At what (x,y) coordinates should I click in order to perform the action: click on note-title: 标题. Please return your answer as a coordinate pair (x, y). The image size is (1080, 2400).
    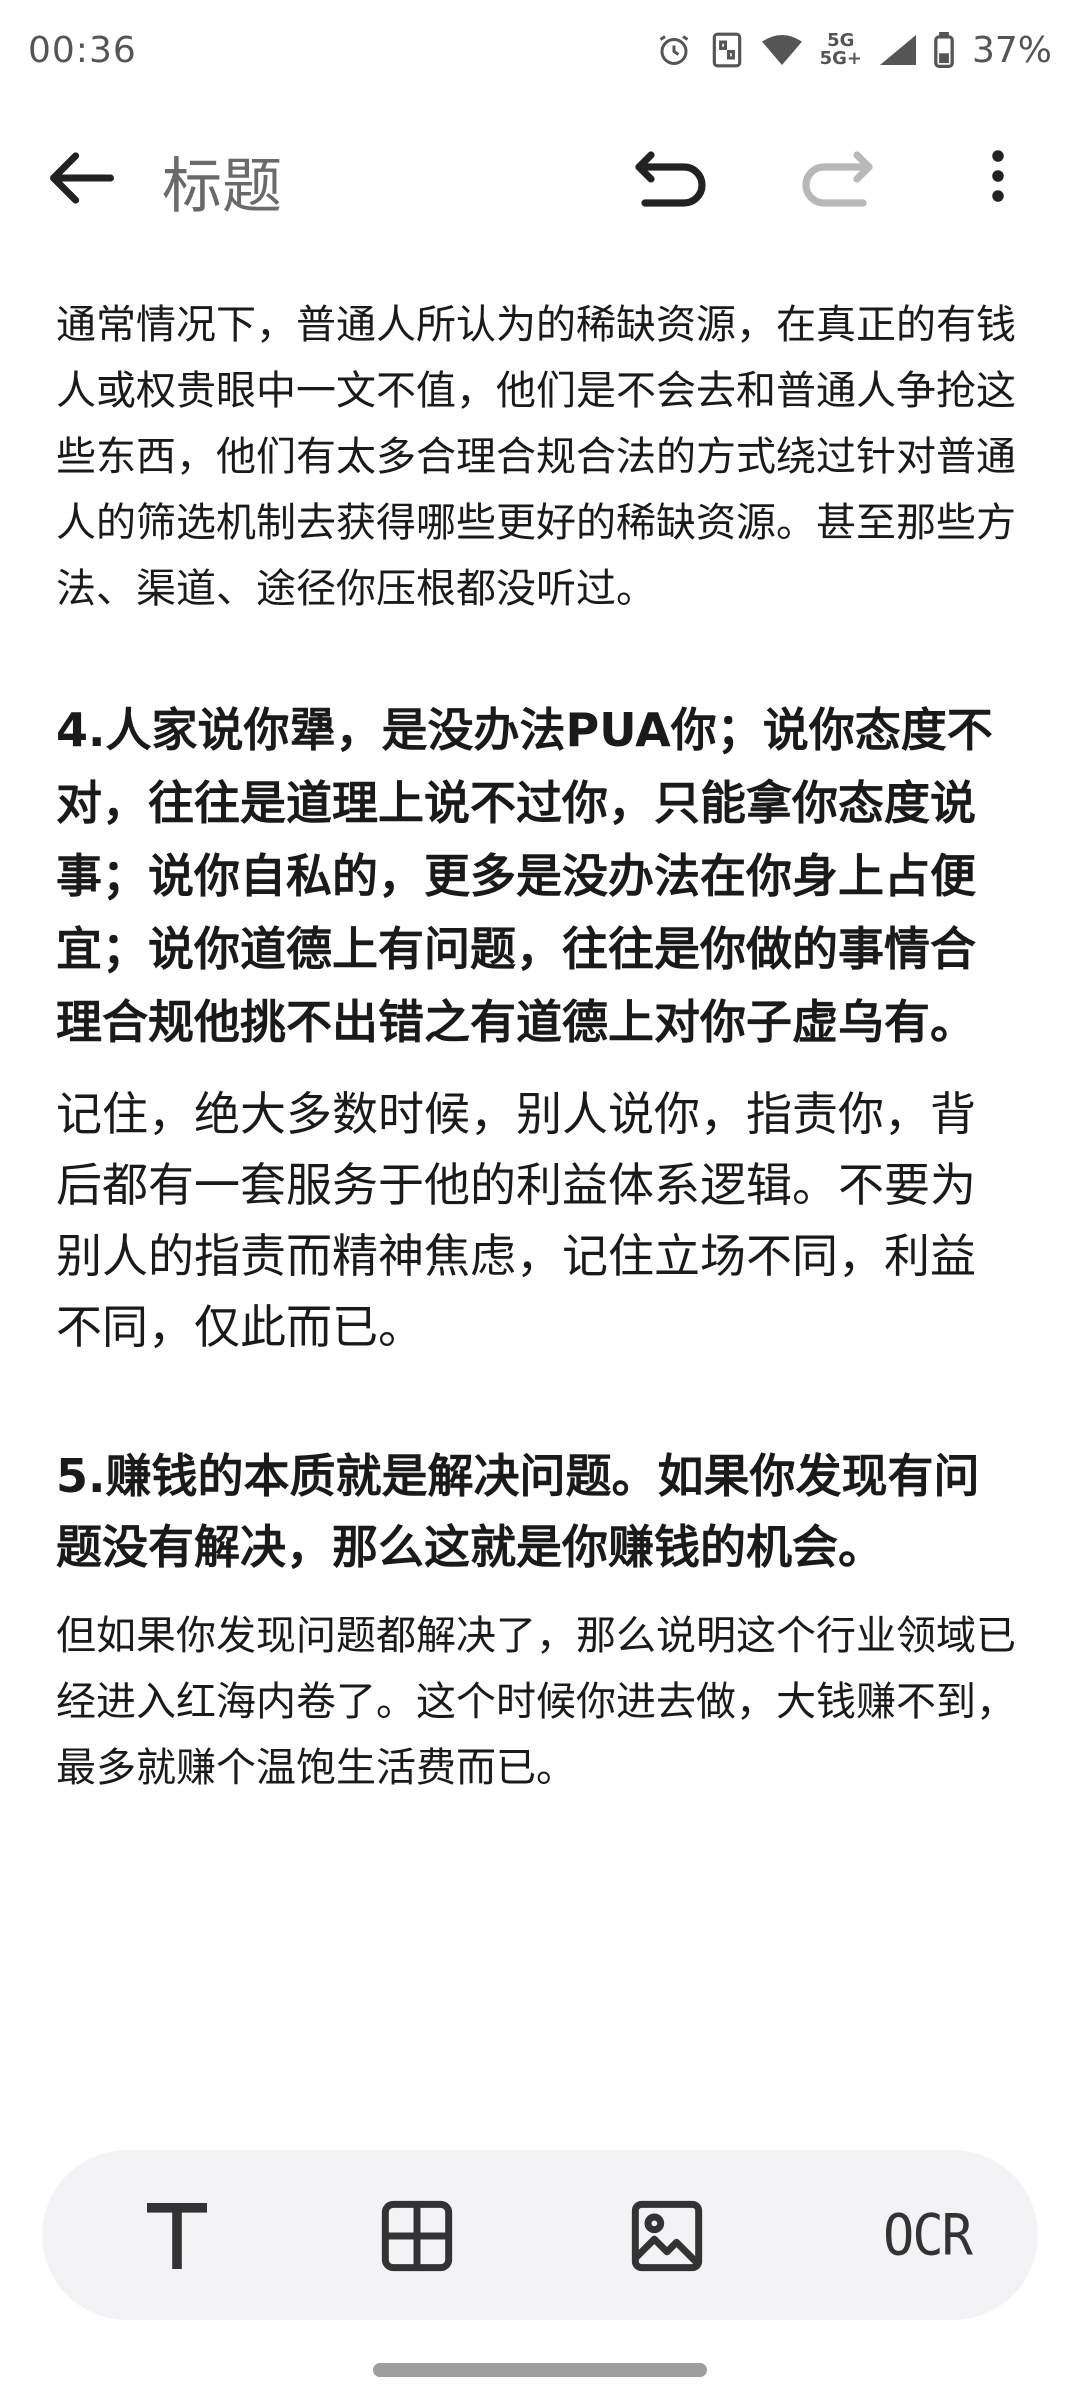
    Looking at the image, I should click on (222, 181).